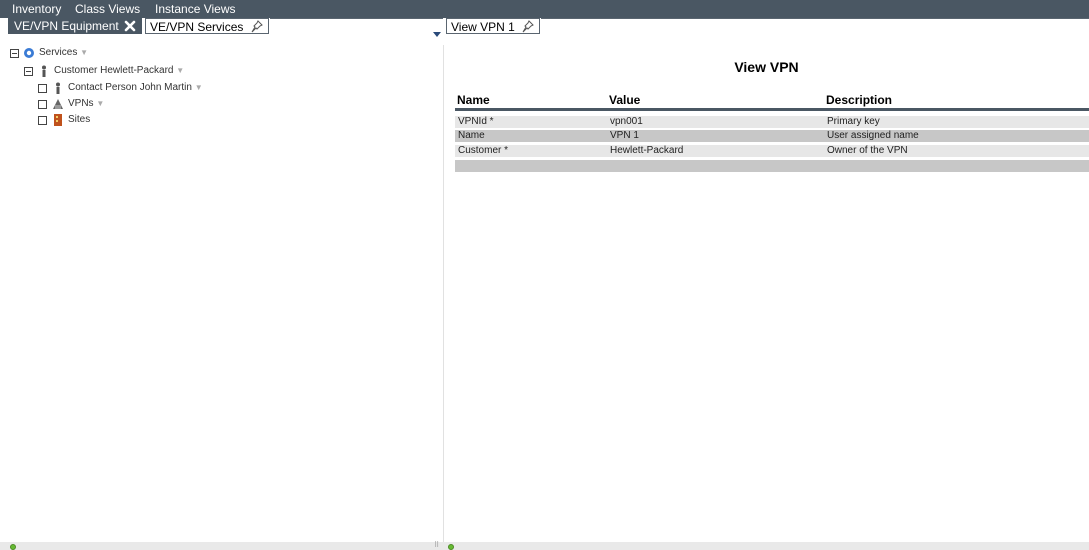  Describe the element at coordinates (437, 546) in the screenshot. I see `resize-grip-icon: ⠿` at that location.